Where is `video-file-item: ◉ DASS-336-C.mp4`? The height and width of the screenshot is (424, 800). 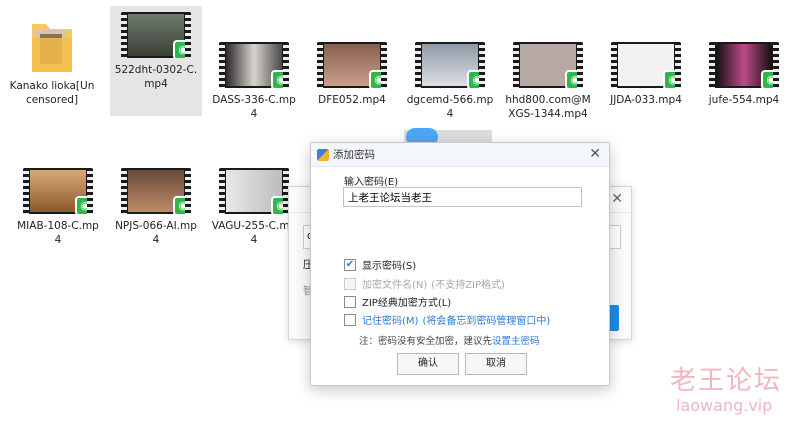 video-file-item: ◉ DASS-336-C.mp4 is located at coordinates (254, 78).